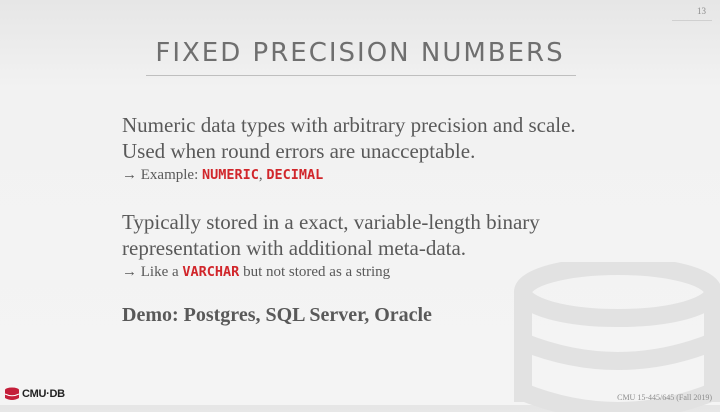 This screenshot has height=412, width=720. I want to click on logo-text: CMU·DB, so click(43, 394).